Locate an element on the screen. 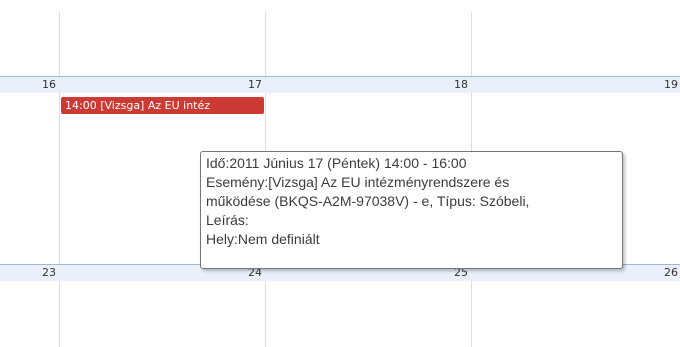 This screenshot has height=347, width=680. day-number-23: 23 is located at coordinates (28, 273).